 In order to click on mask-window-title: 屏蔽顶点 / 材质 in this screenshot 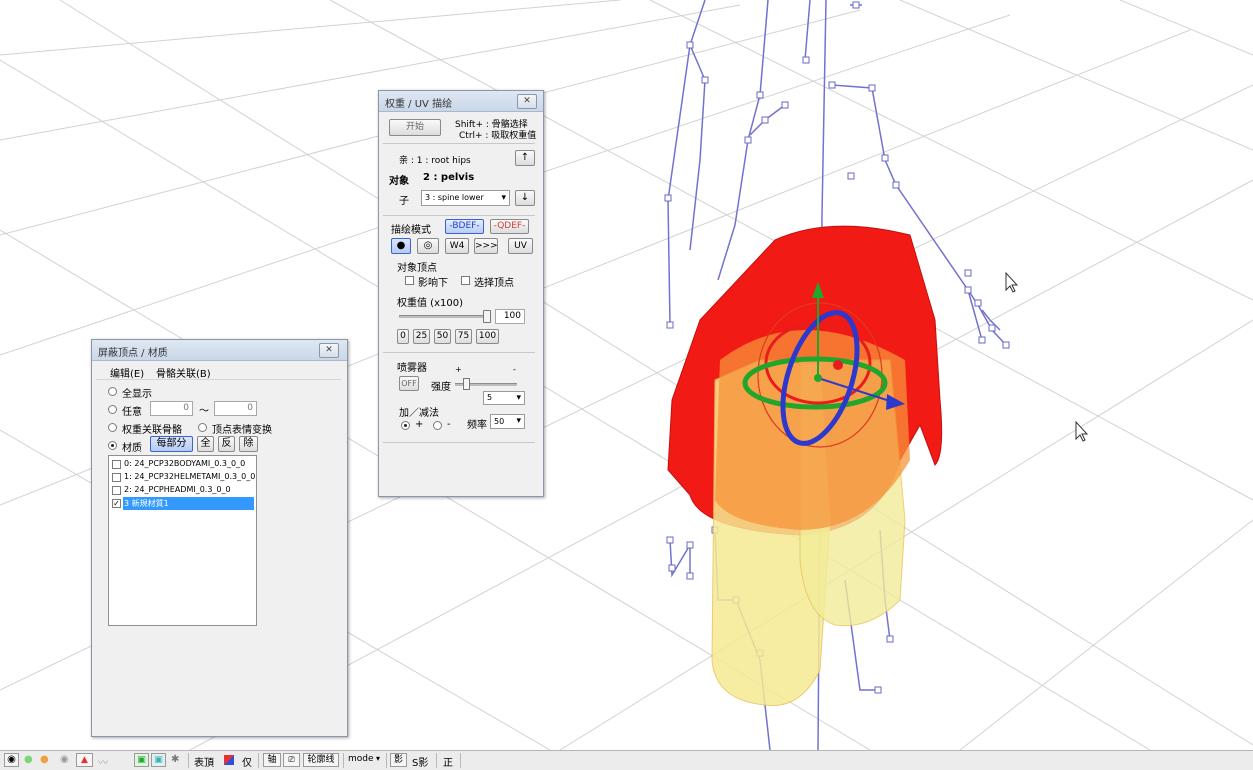, I will do `click(133, 353)`.